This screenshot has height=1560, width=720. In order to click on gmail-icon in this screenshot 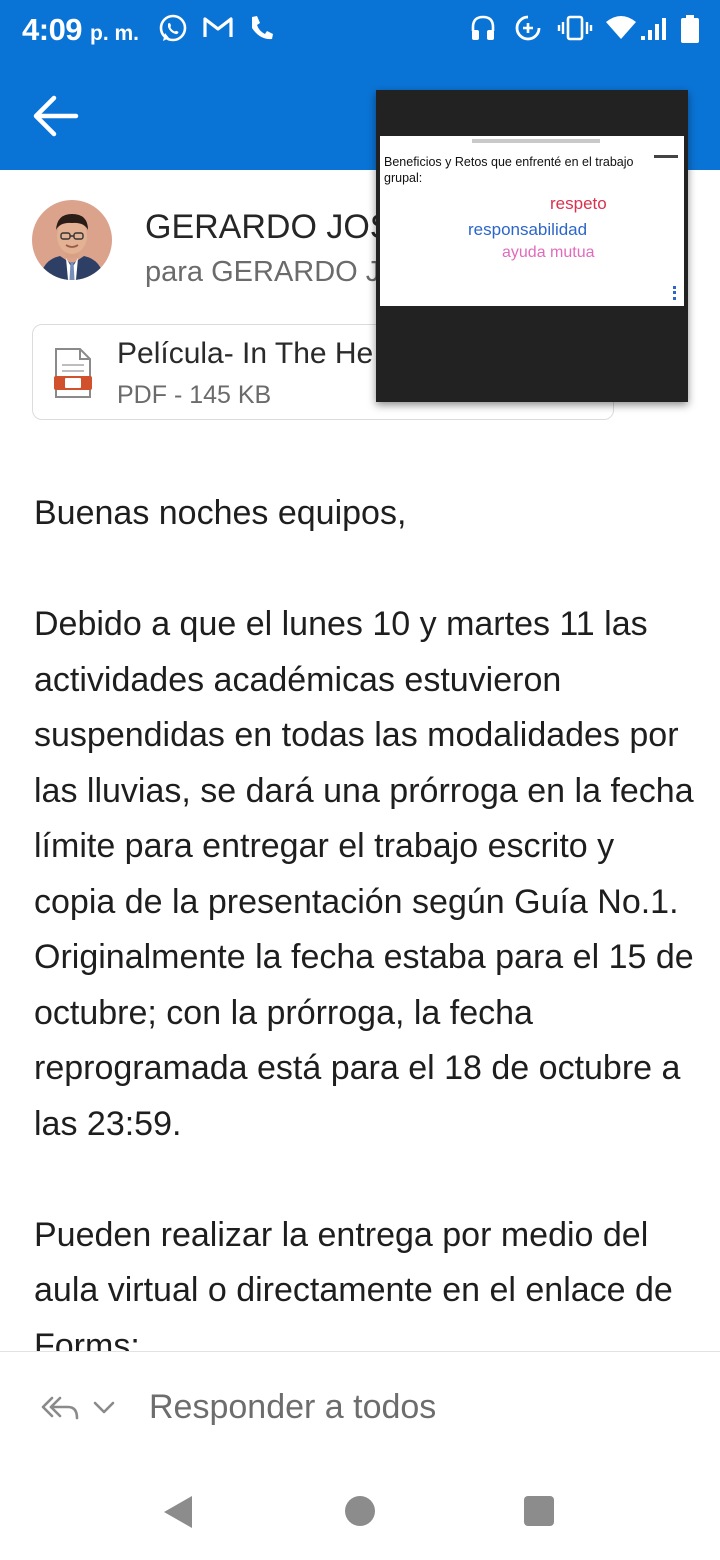, I will do `click(218, 27)`.